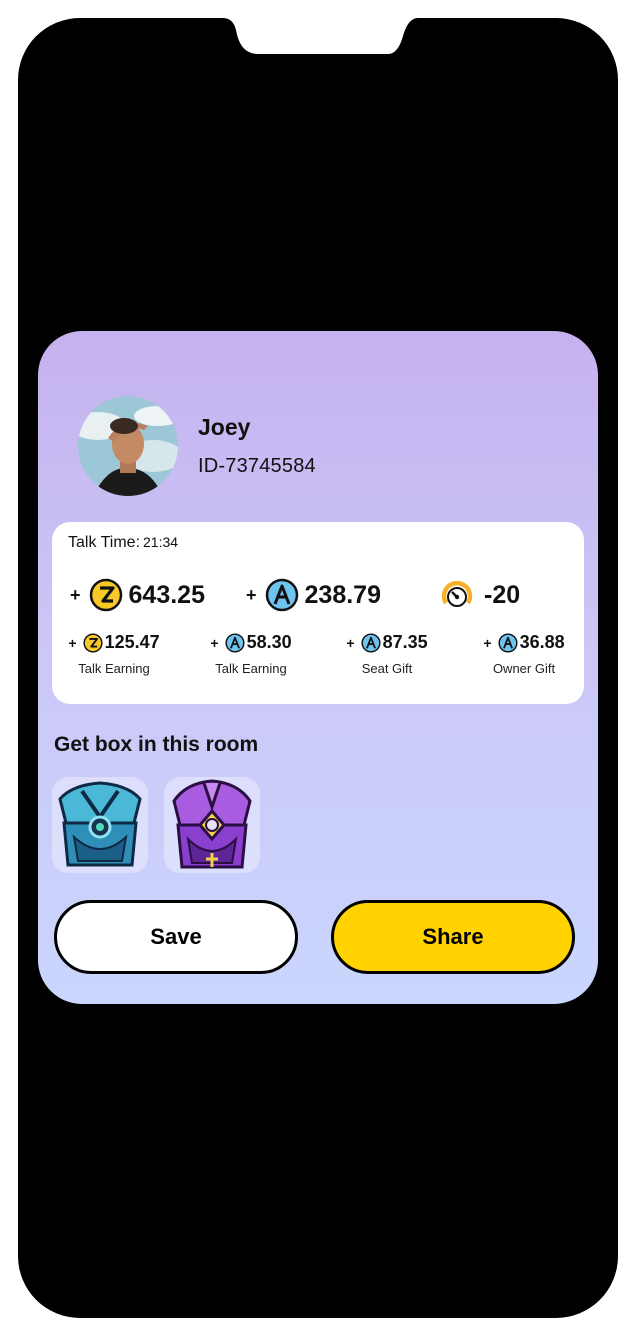  What do you see at coordinates (224, 427) in the screenshot?
I see `user-name: Joey` at bounding box center [224, 427].